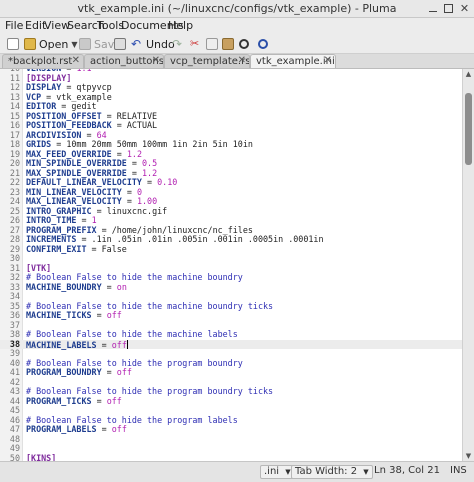  What do you see at coordinates (94, 220) in the screenshot?
I see `code-token: 1` at bounding box center [94, 220].